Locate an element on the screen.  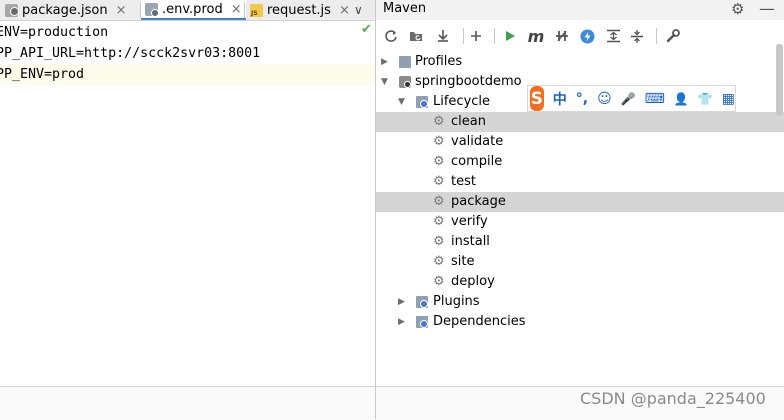
tab-request-js: JS request.js × is located at coordinates (300, 10).